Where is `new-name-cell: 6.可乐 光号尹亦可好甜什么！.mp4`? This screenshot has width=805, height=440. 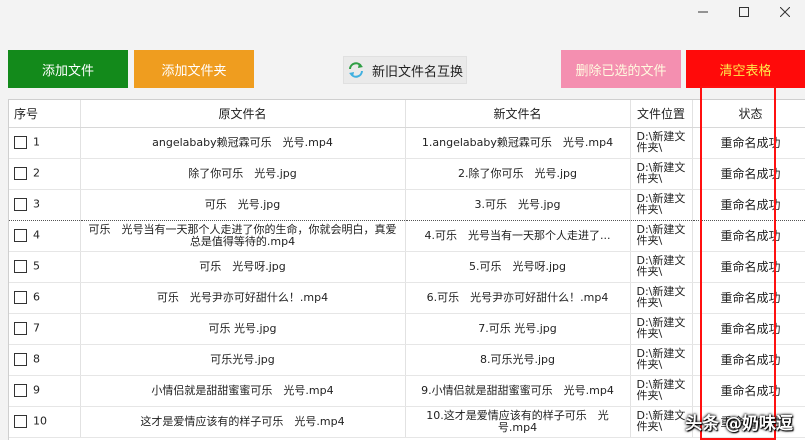 new-name-cell: 6.可乐 光号尹亦可好甜什么！.mp4 is located at coordinates (518, 298).